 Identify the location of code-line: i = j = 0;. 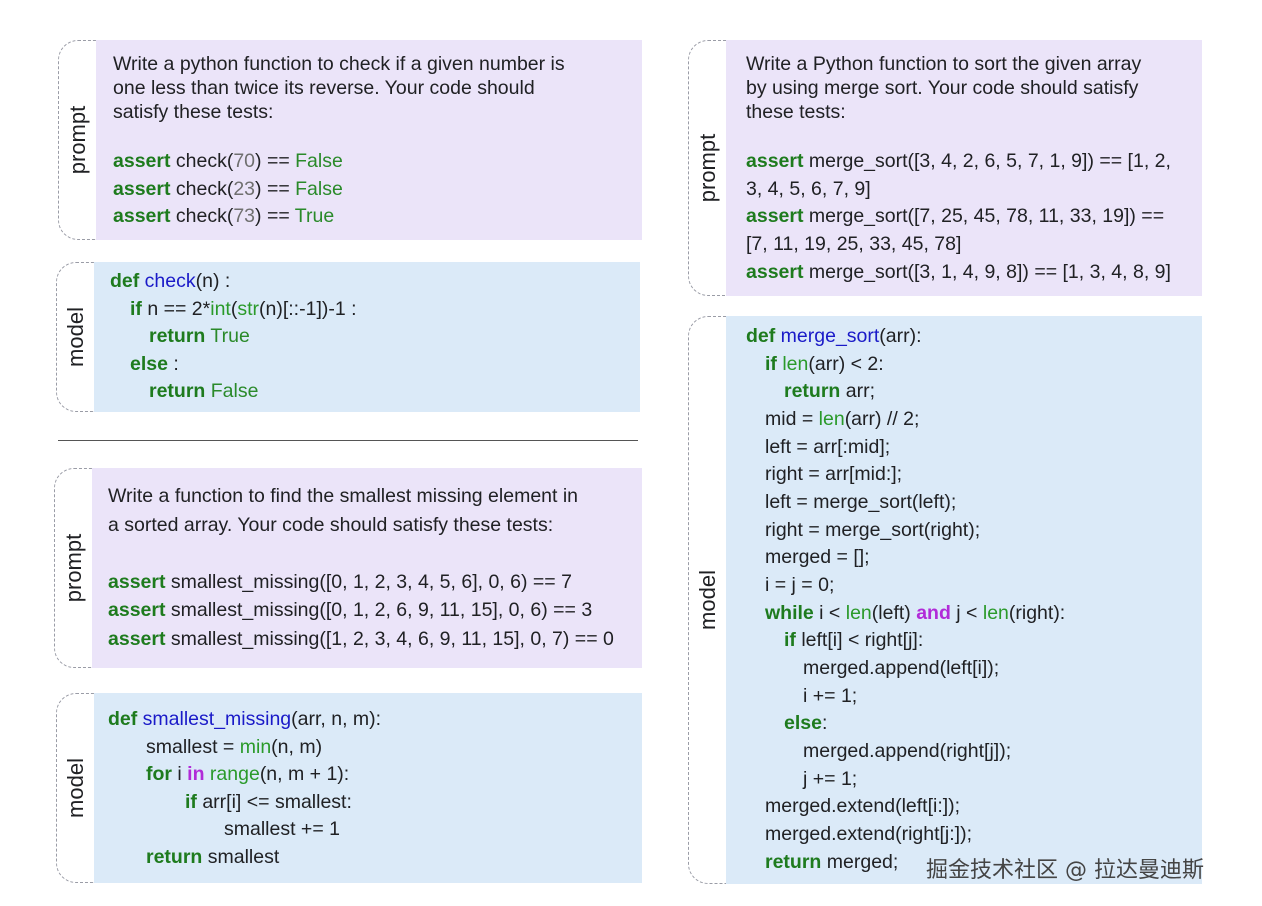
(800, 585).